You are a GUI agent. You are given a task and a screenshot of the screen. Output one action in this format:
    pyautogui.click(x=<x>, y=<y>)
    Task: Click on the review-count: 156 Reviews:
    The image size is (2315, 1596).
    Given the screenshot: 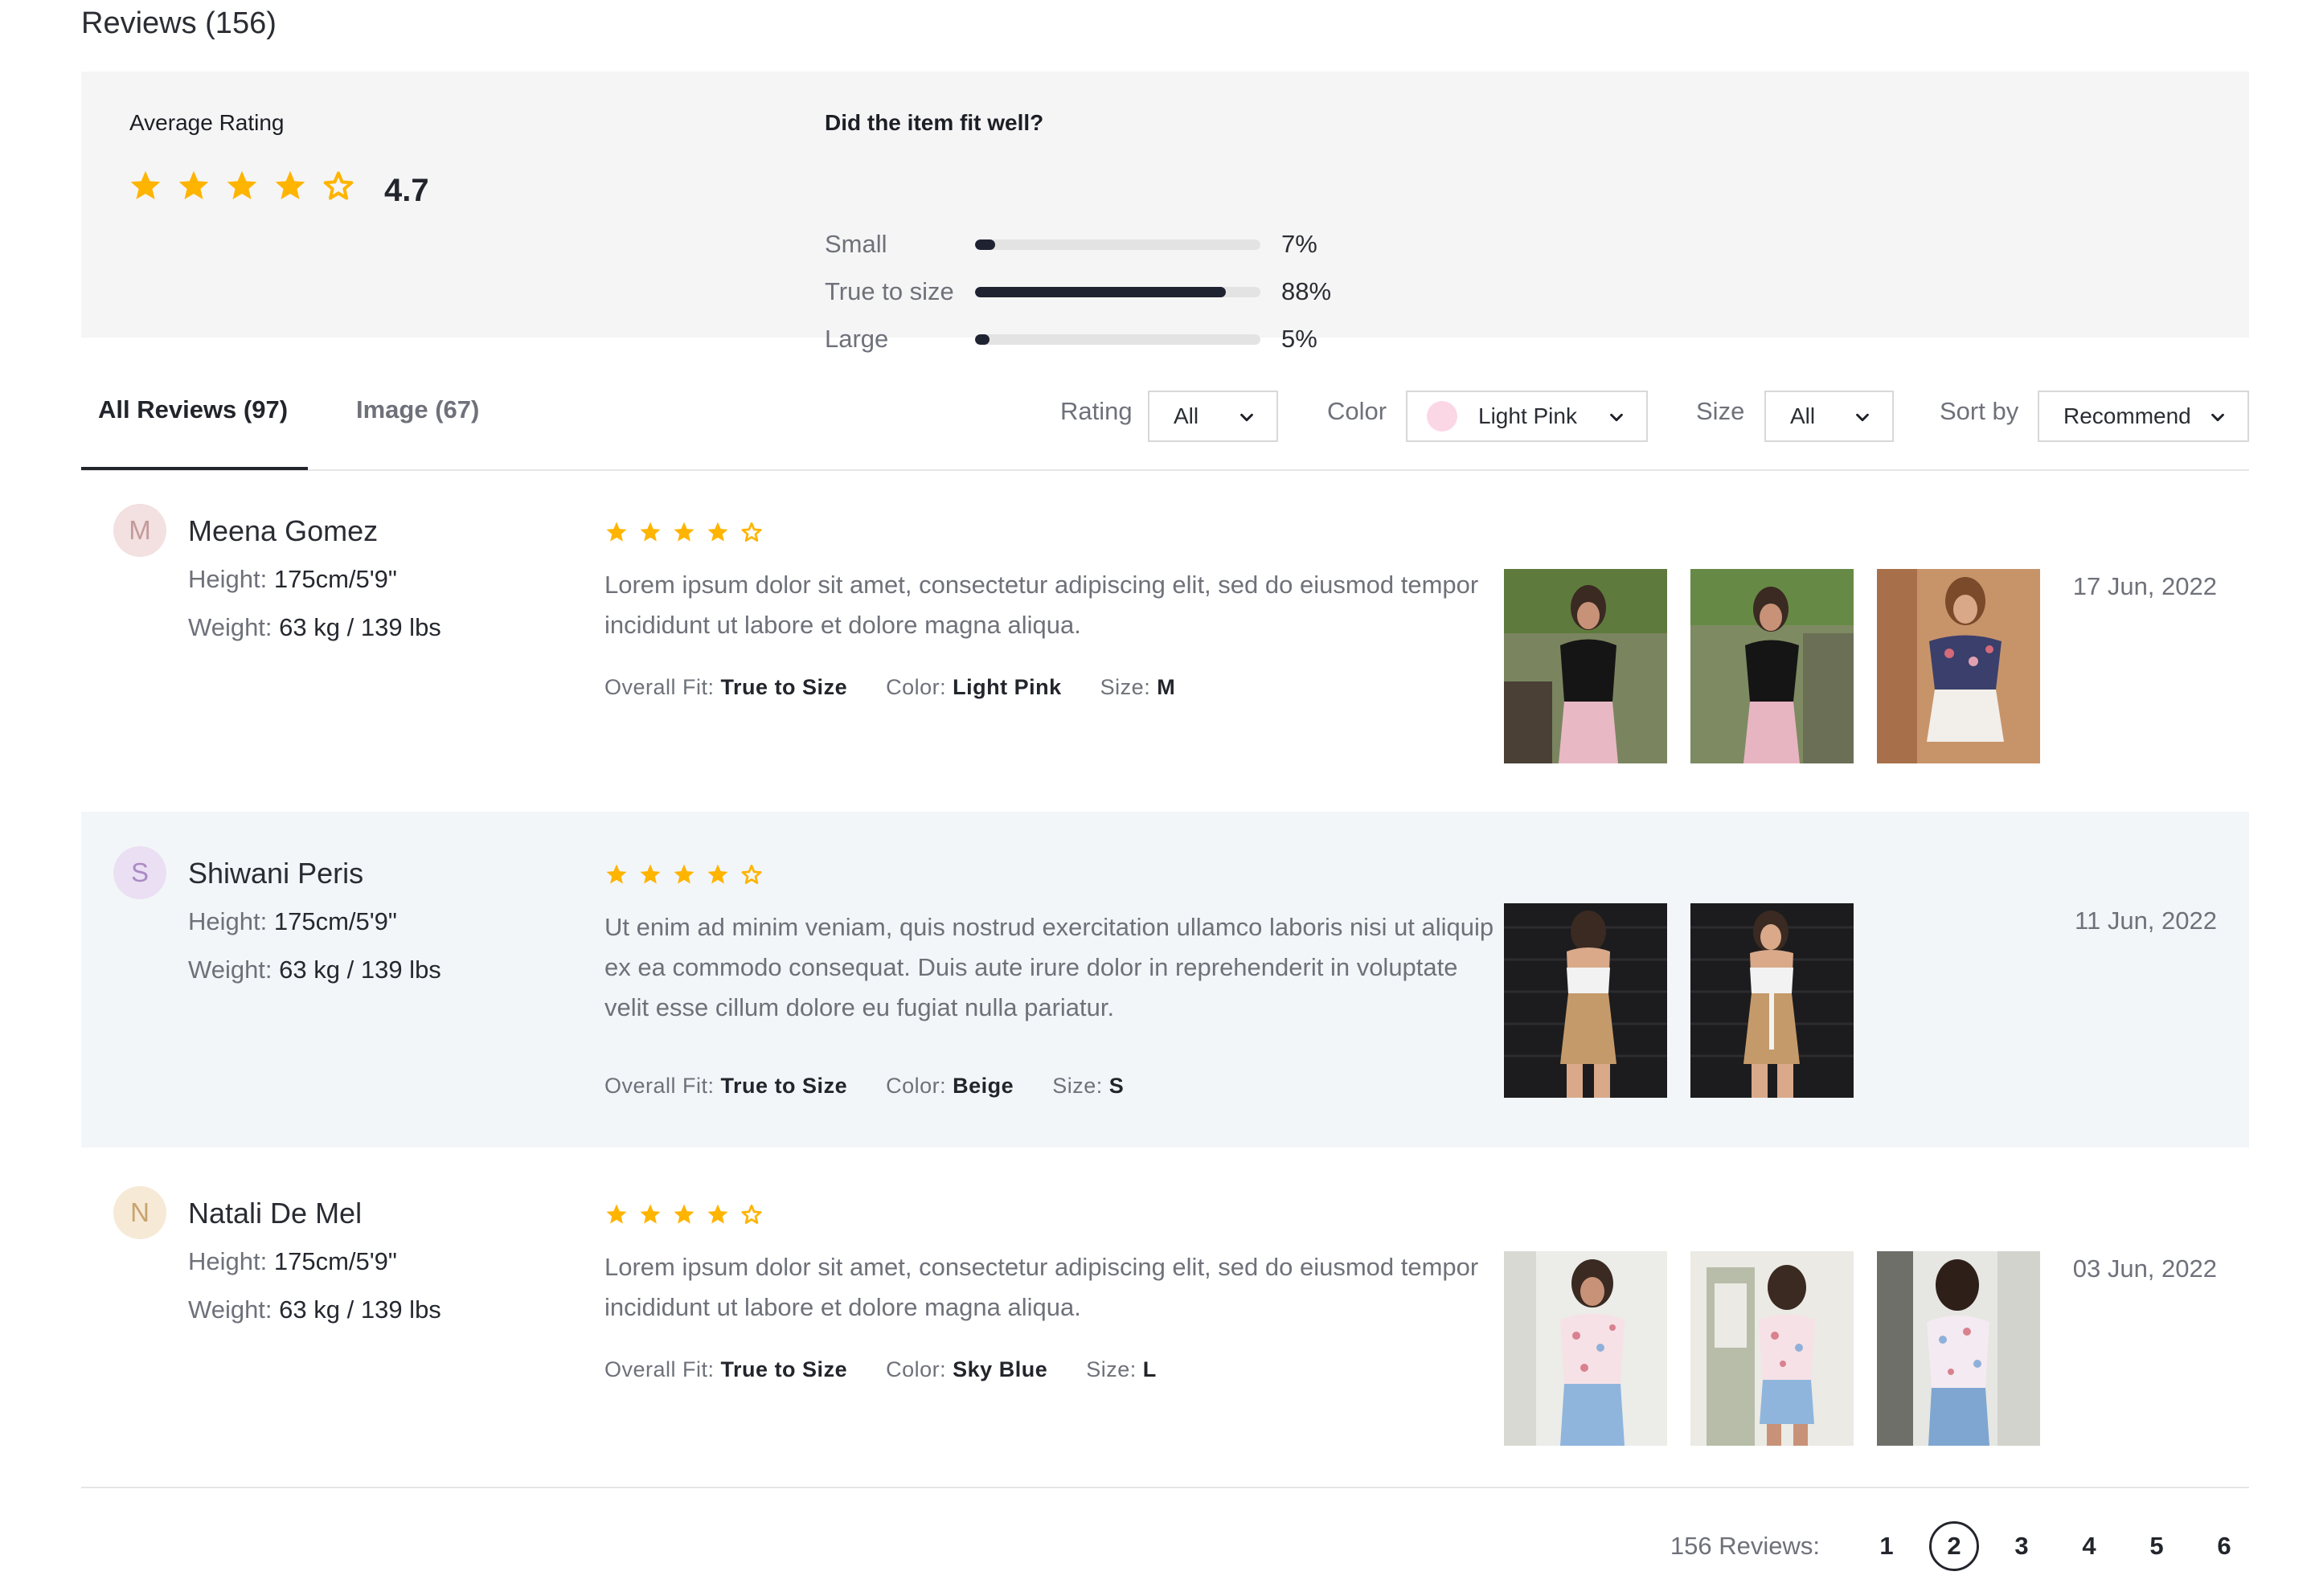 What is the action you would take?
    pyautogui.click(x=1745, y=1546)
    